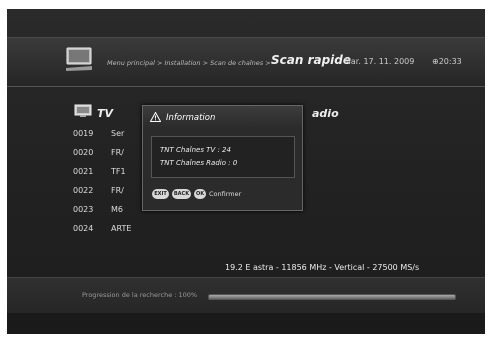 This screenshot has width=492, height=343. What do you see at coordinates (435, 61) in the screenshot?
I see `clock-icon: ⊕` at bounding box center [435, 61].